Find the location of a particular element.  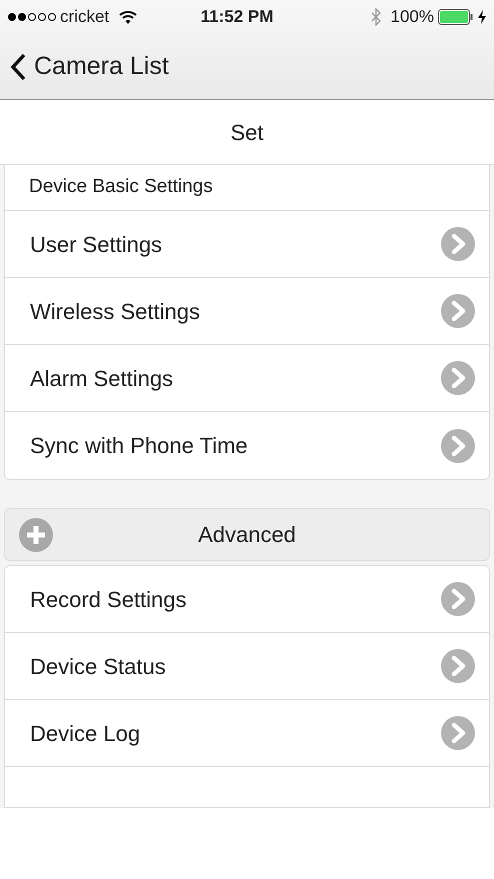

battery-icon is located at coordinates (456, 17).